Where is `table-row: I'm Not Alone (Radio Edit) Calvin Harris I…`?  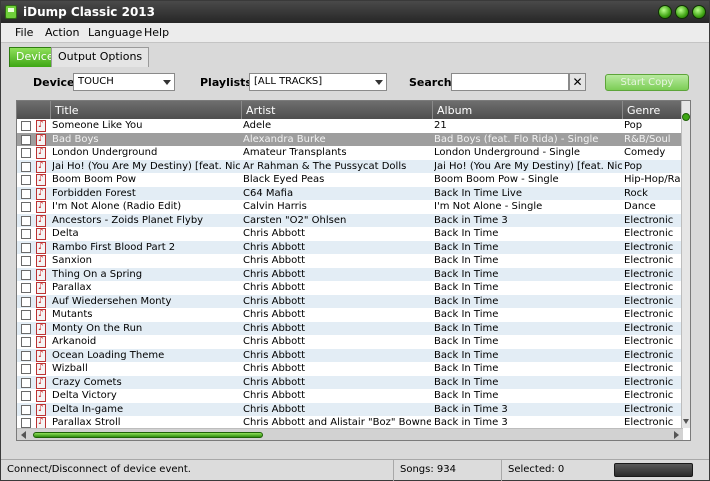 table-row: I'm Not Alone (Radio Edit) Calvin Harris I… is located at coordinates (350, 207).